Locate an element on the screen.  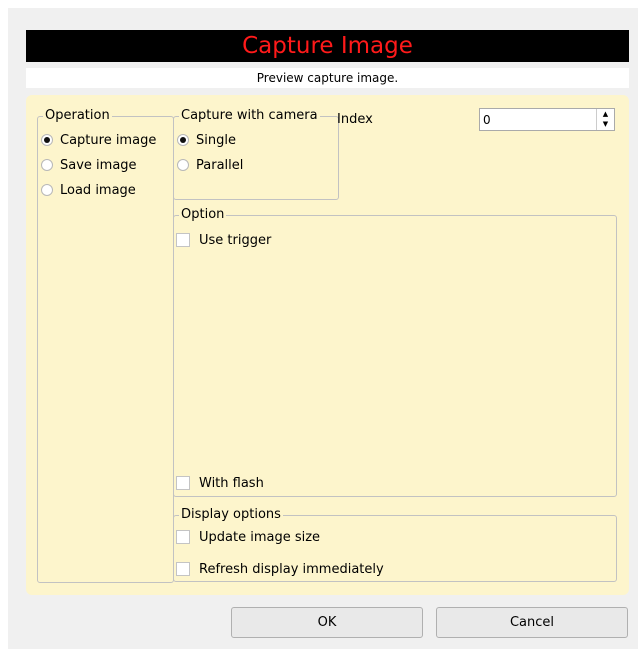
option-label: Load image is located at coordinates (98, 190).